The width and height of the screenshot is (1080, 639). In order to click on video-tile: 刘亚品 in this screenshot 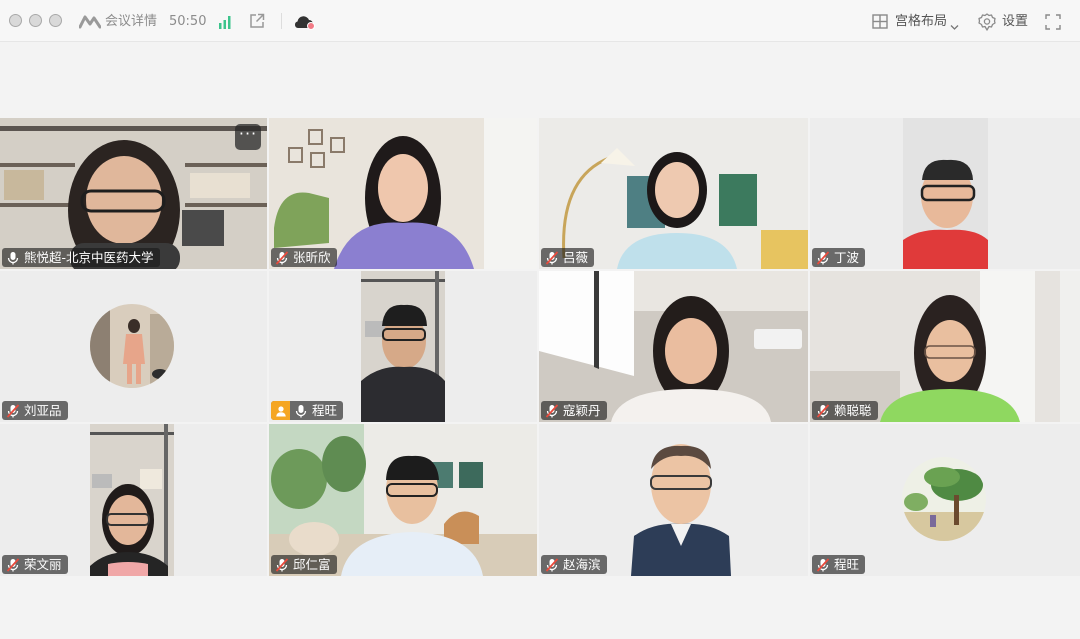, I will do `click(133, 346)`.